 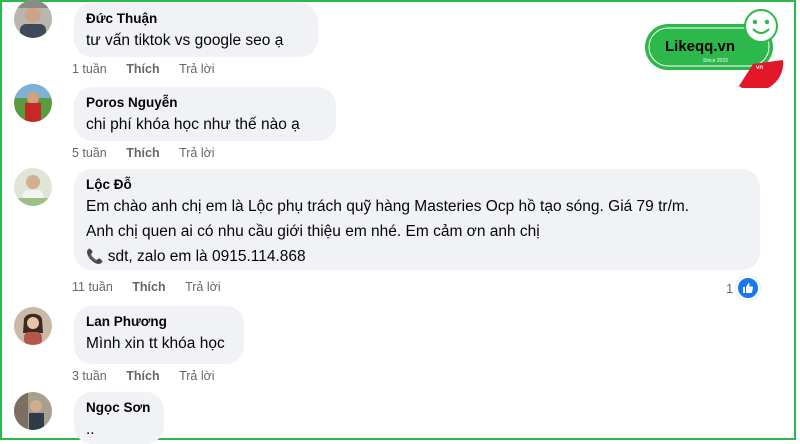 I want to click on comment-text: .., so click(x=90, y=429).